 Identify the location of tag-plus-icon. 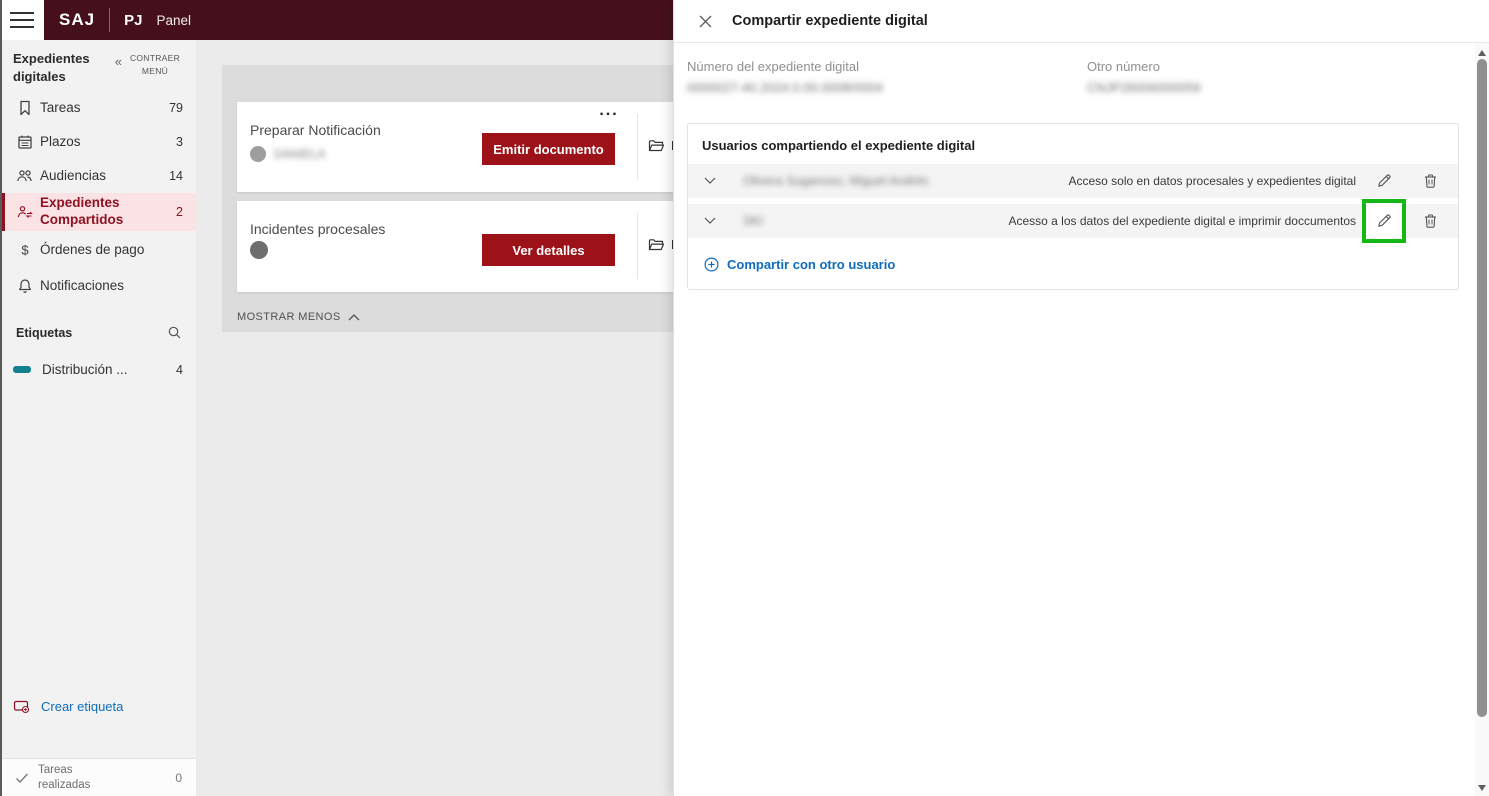
(22, 706).